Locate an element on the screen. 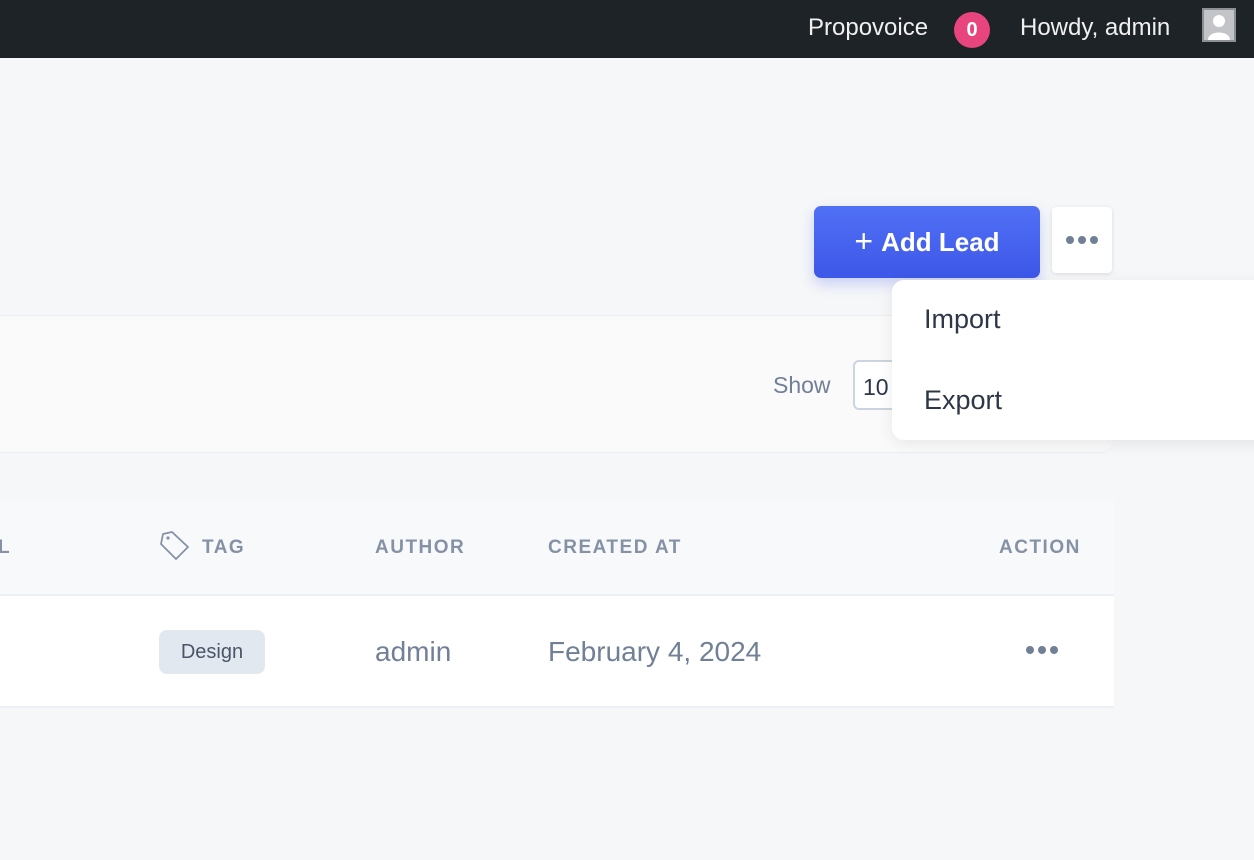 The width and height of the screenshot is (1254, 860). created-at-cell: February 4, 2024 is located at coordinates (655, 651).